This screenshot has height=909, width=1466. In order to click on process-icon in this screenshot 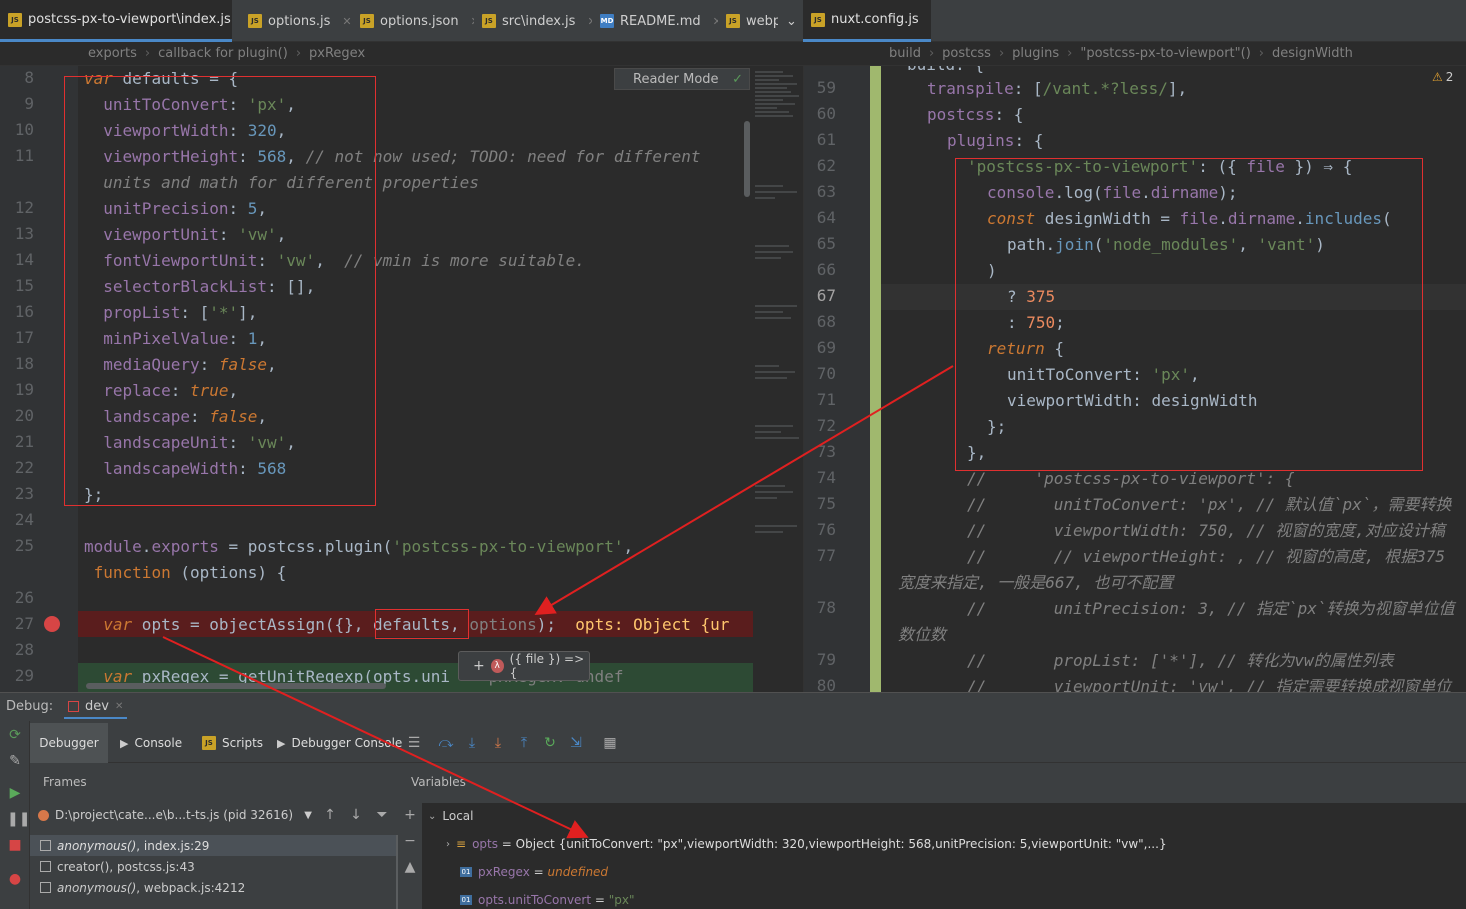, I will do `click(43, 815)`.